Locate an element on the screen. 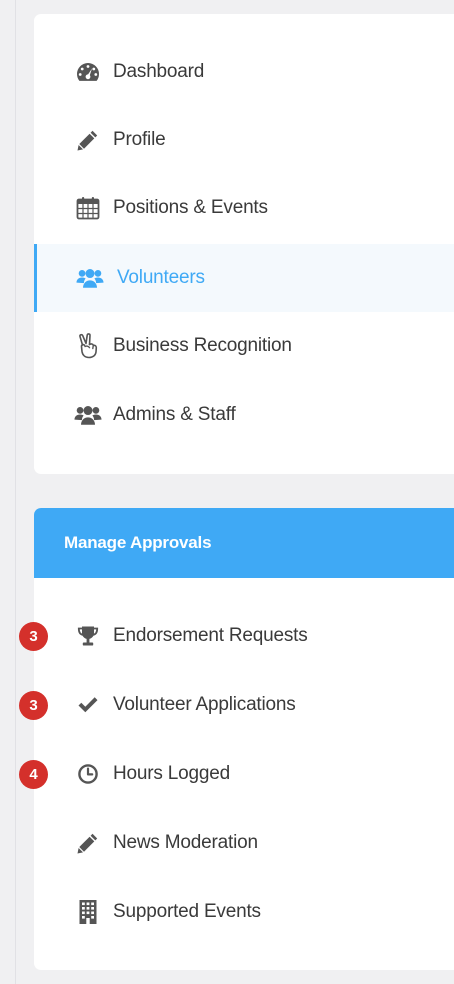 The height and width of the screenshot is (984, 454). approval-item-news-moderation: News Moderation is located at coordinates (244, 843).